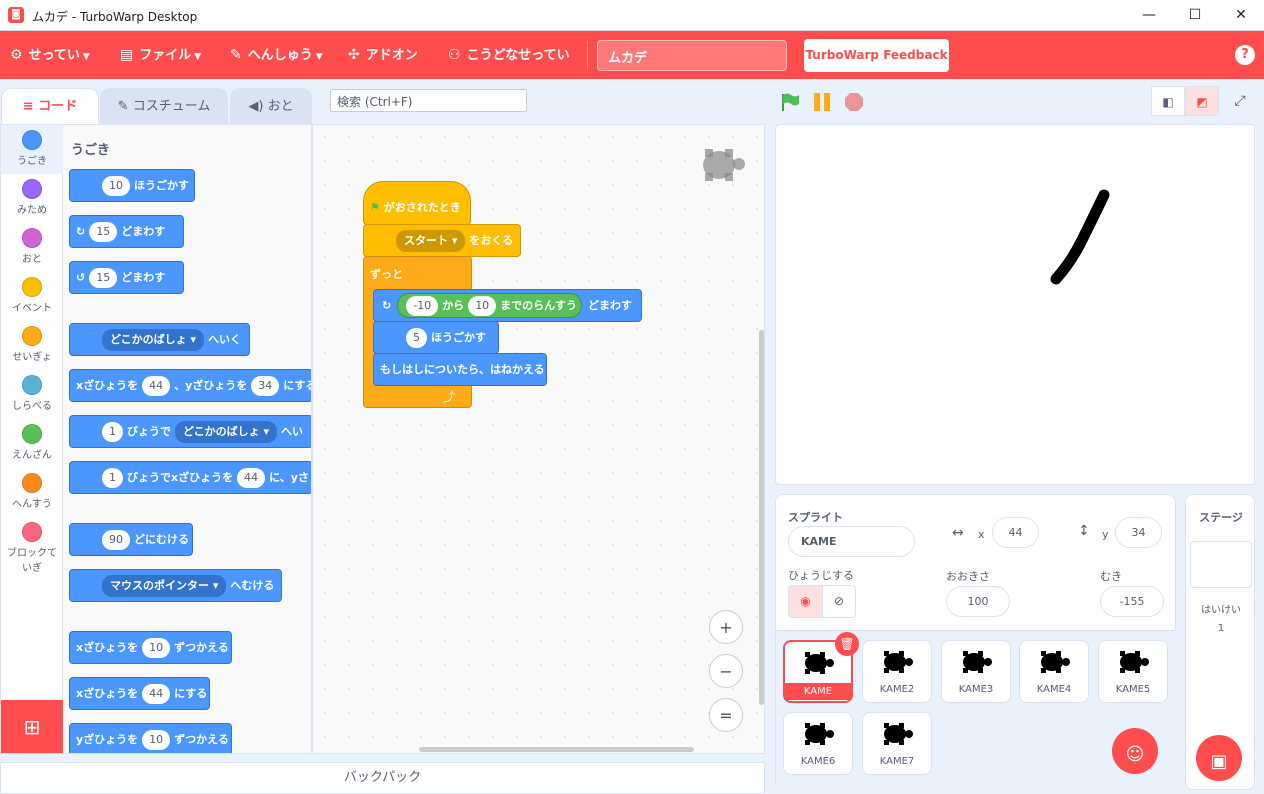  Describe the element at coordinates (32, 443) in the screenshot. I see `category-operators: えんざん` at that location.